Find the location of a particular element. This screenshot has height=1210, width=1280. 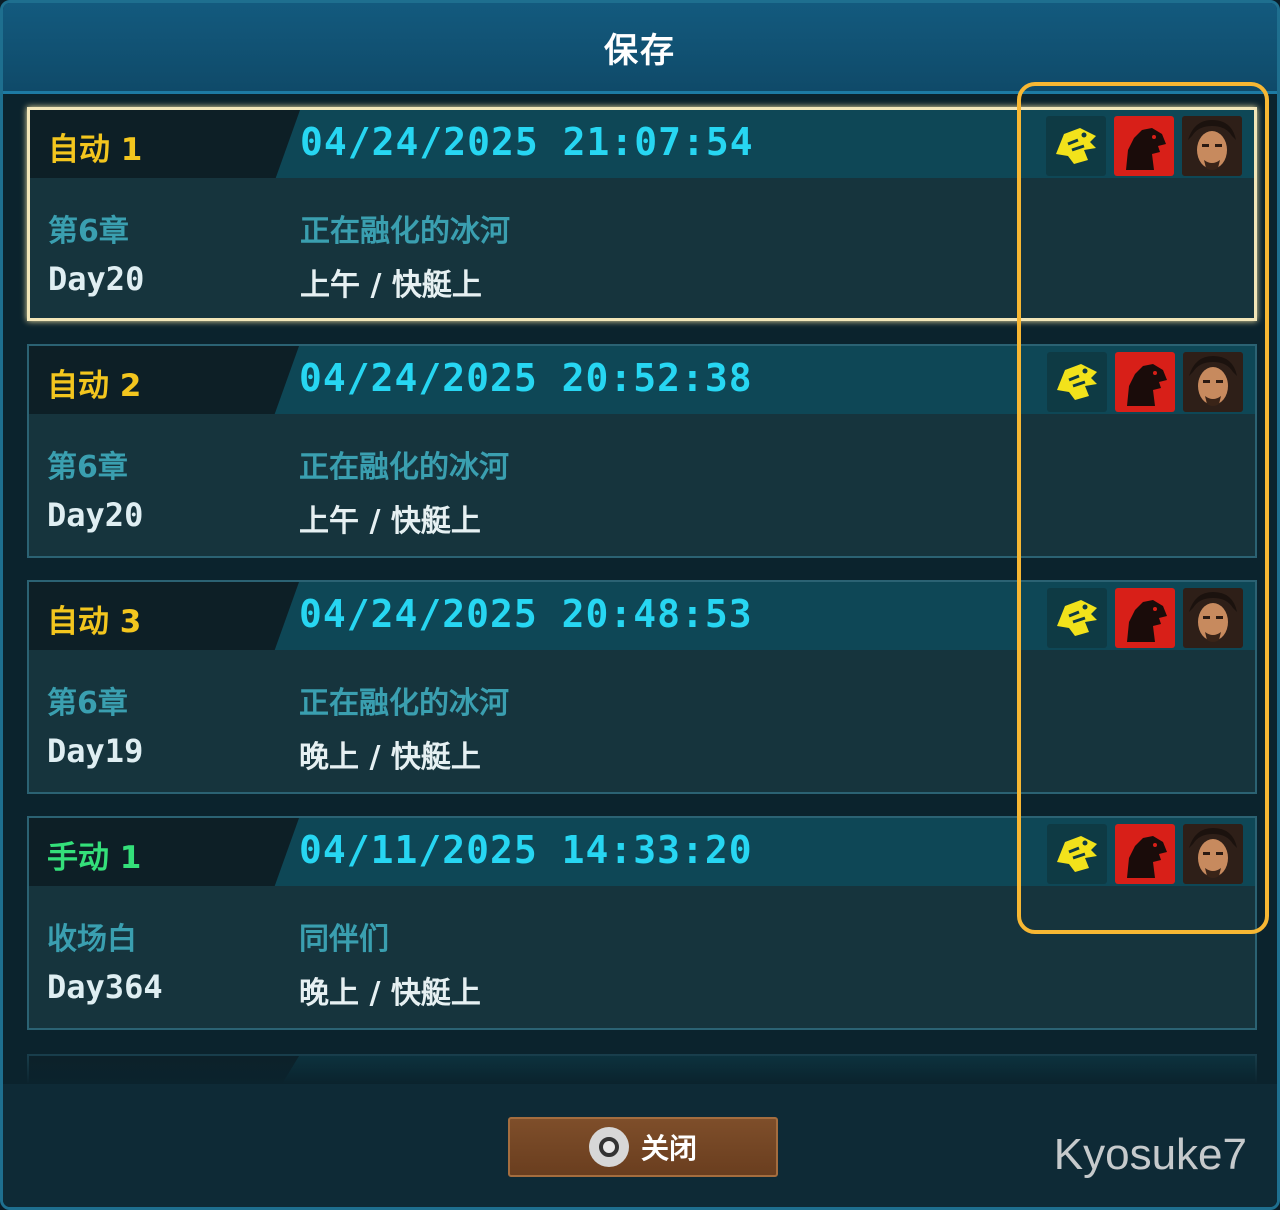

slot-datetime: 04/11/2025 14:33:20 is located at coordinates (526, 850).